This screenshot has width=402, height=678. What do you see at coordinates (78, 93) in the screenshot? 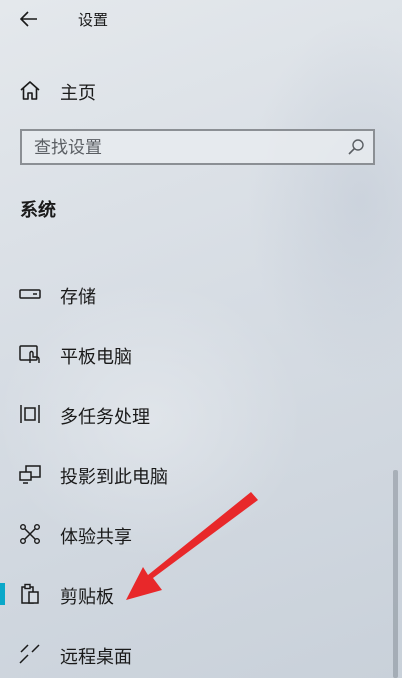
I see `home-label: 主页` at bounding box center [78, 93].